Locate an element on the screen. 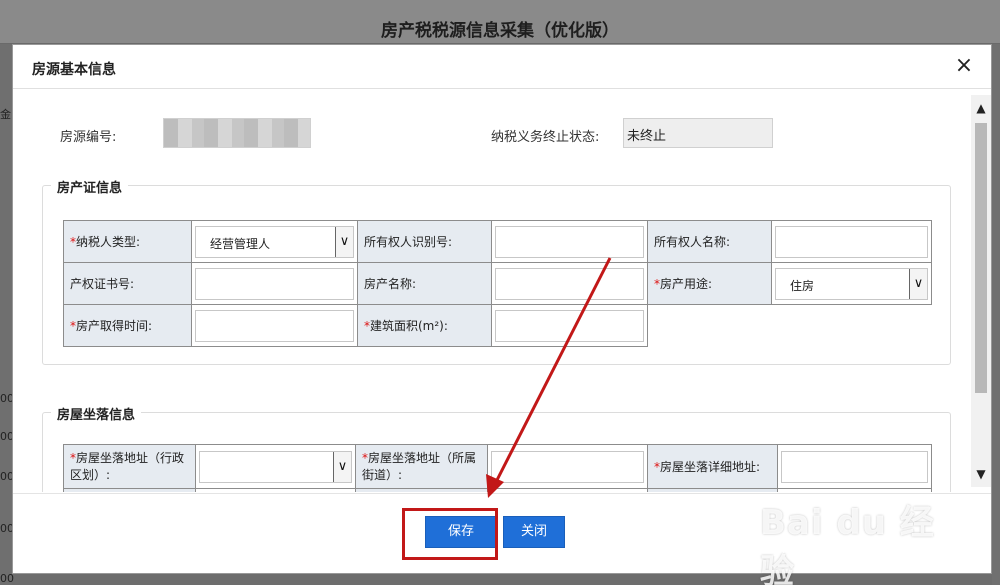 This screenshot has height=585, width=1000. building-area-input is located at coordinates (569, 325).